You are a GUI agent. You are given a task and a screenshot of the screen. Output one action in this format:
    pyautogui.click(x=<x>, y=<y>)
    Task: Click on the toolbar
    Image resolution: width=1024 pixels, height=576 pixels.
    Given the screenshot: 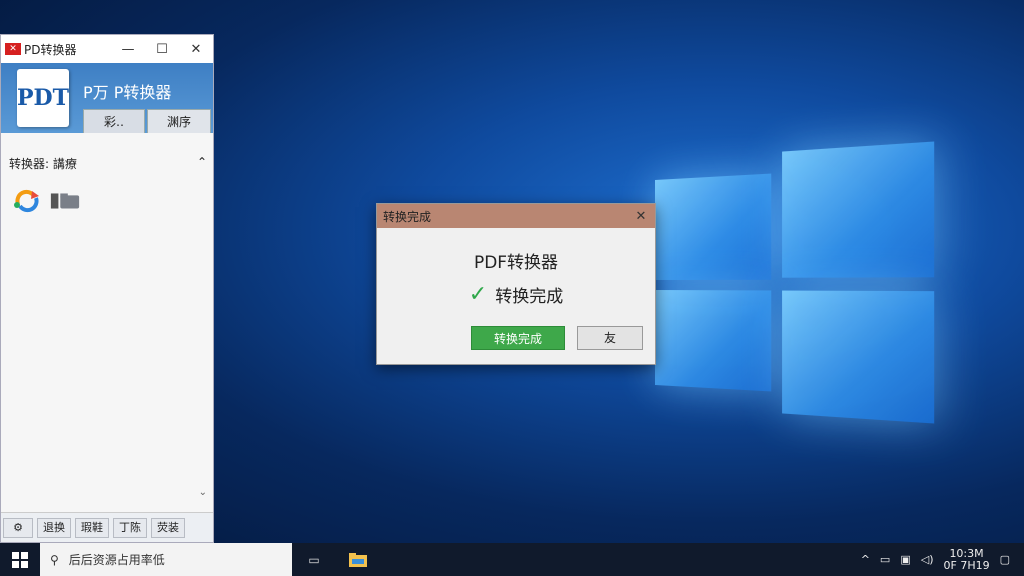 What is the action you would take?
    pyautogui.click(x=46, y=201)
    